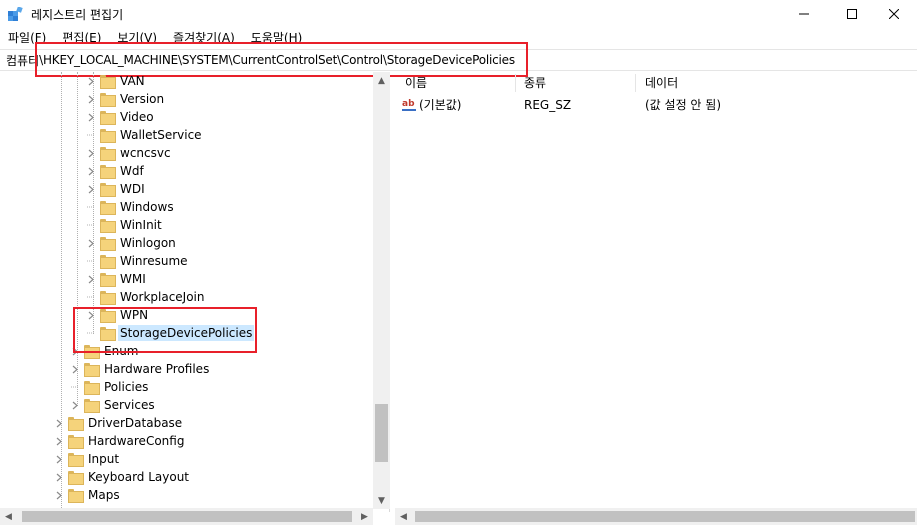 The image size is (917, 525). I want to click on tree-item-label: DriverDatabase, so click(135, 423).